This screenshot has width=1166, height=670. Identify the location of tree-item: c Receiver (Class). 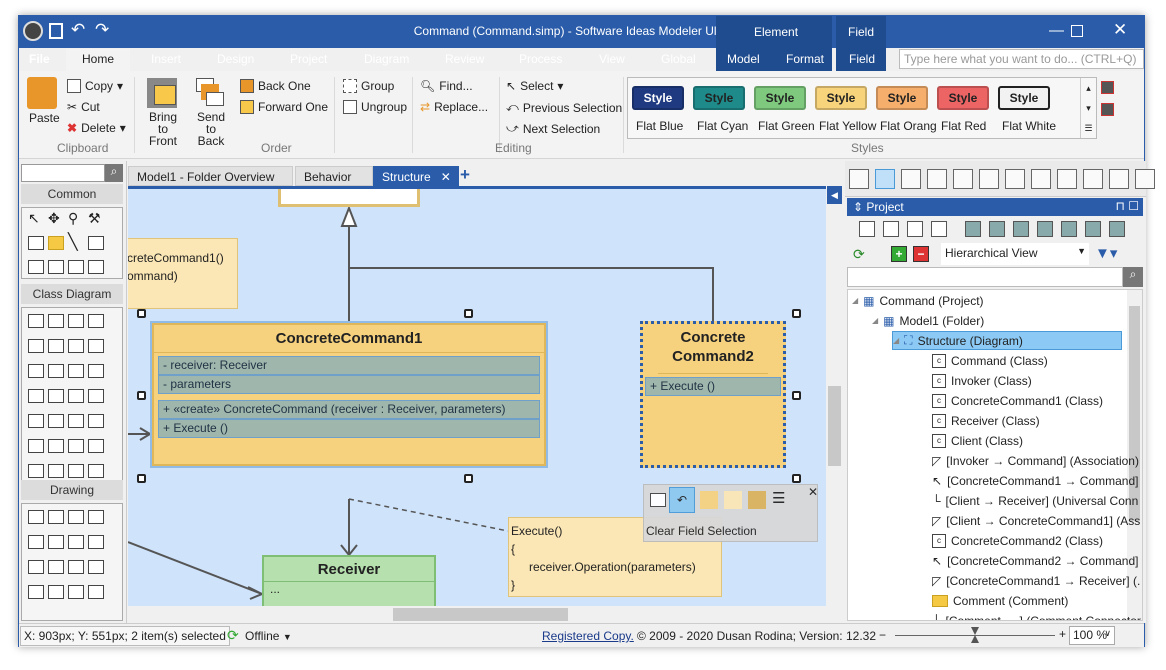
(986, 420).